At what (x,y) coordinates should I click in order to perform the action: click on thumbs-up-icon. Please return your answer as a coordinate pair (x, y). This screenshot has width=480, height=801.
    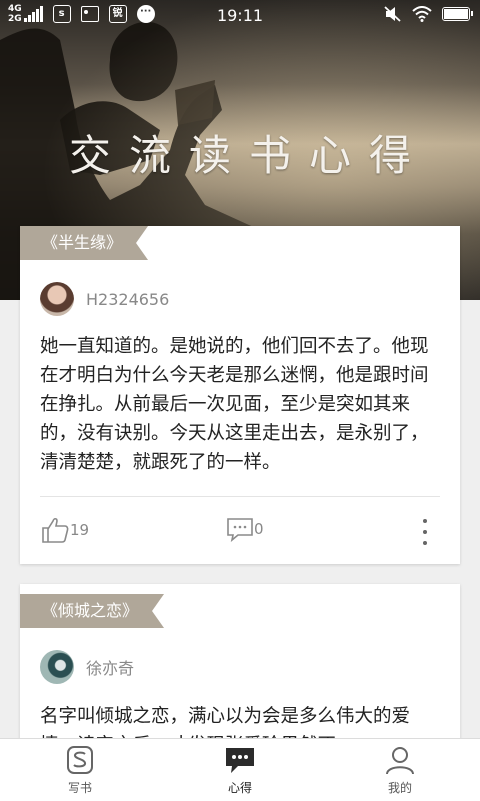
    Looking at the image, I should click on (55, 530).